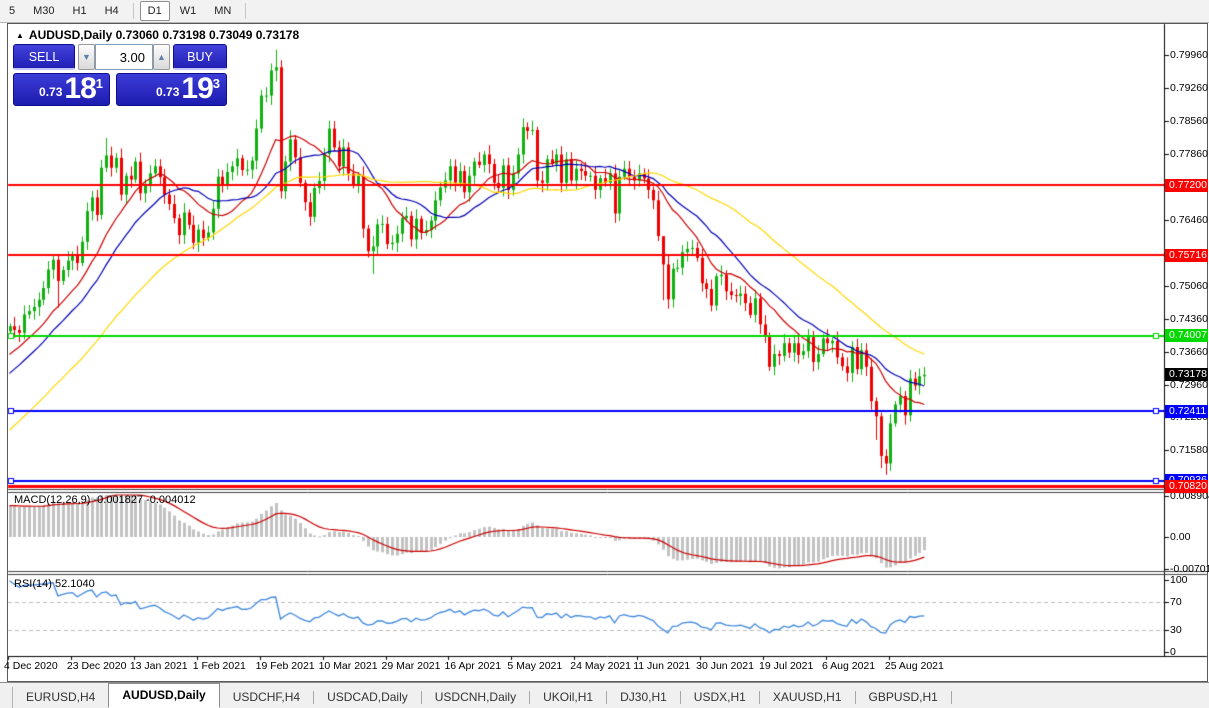 This screenshot has height=708, width=1209. I want to click on chart-tab-audusd-daily: AUDUSD,Daily, so click(164, 695).